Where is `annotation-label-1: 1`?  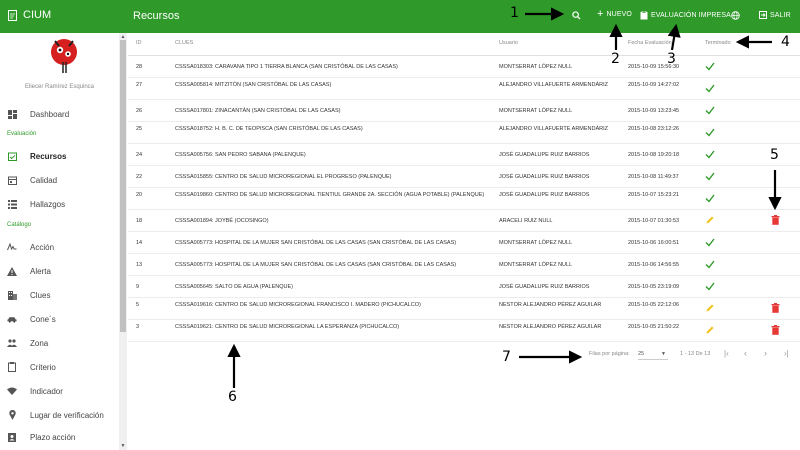 annotation-label-1: 1 is located at coordinates (514, 13).